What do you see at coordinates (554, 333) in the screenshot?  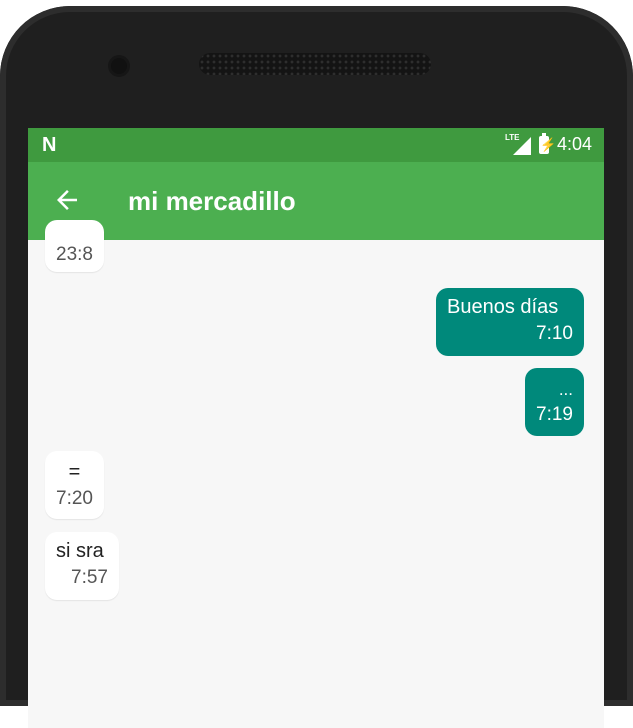 I see `message-time: 7:10` at bounding box center [554, 333].